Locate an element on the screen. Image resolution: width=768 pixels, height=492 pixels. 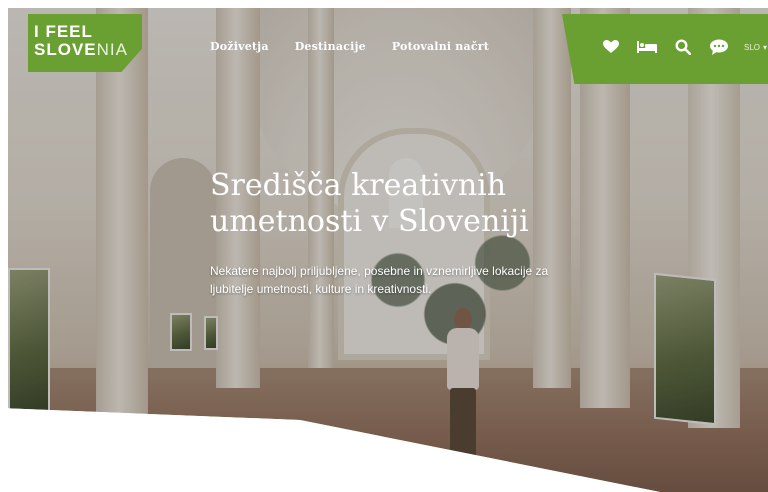
heart-icon is located at coordinates (611, 47).